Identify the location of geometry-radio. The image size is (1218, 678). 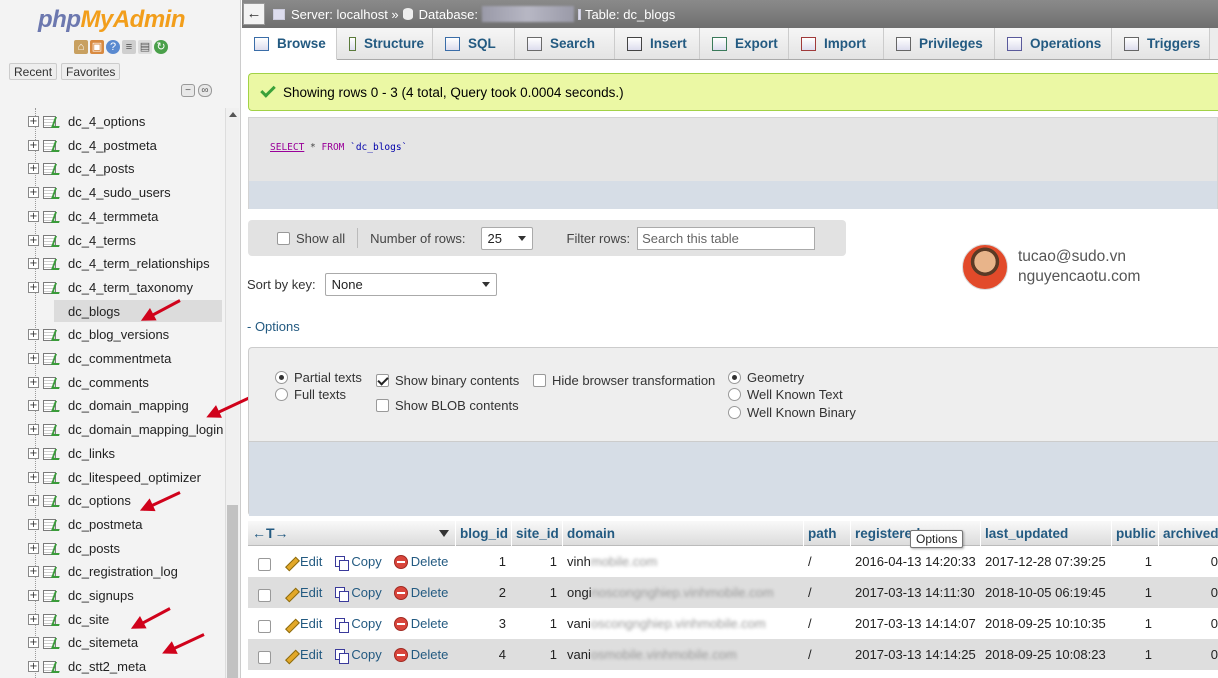
(734, 377).